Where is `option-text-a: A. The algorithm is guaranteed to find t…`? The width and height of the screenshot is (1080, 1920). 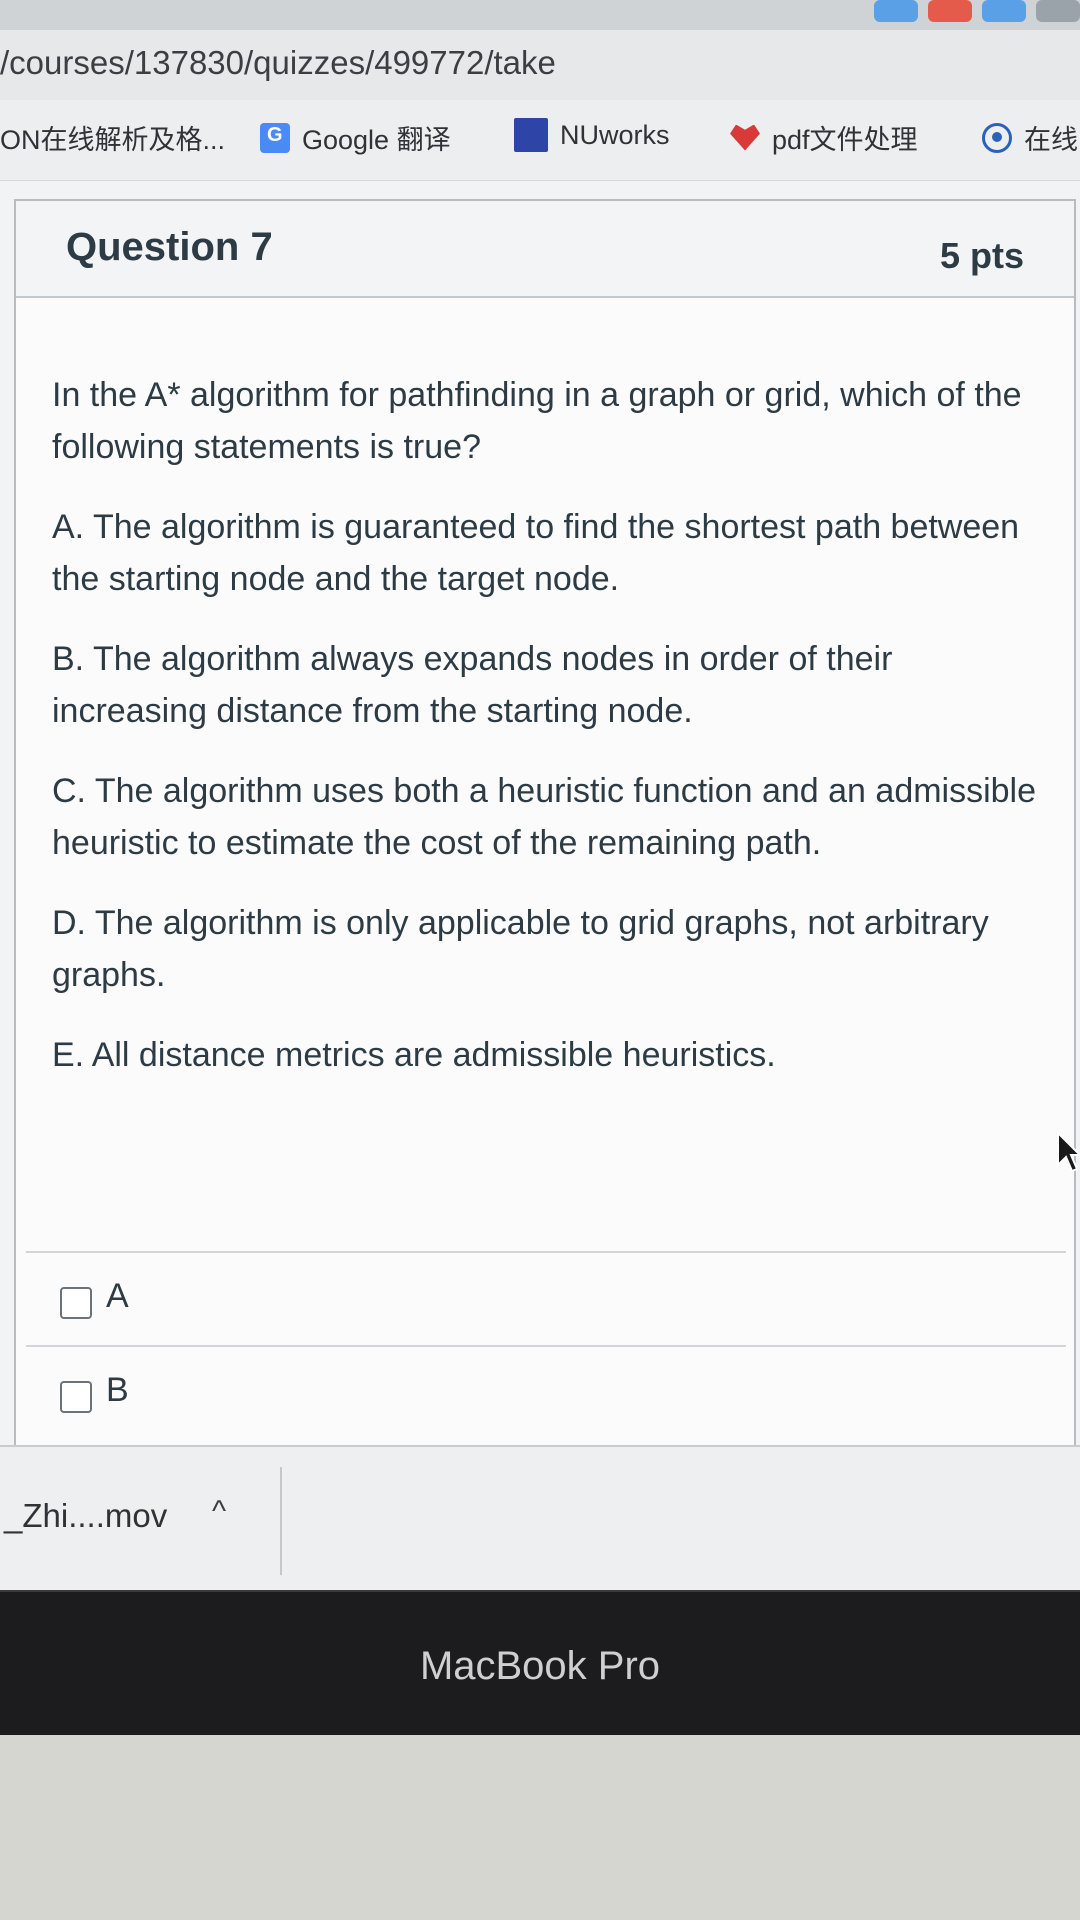 option-text-a: A. The algorithm is guaranteed to find t… is located at coordinates (536, 553).